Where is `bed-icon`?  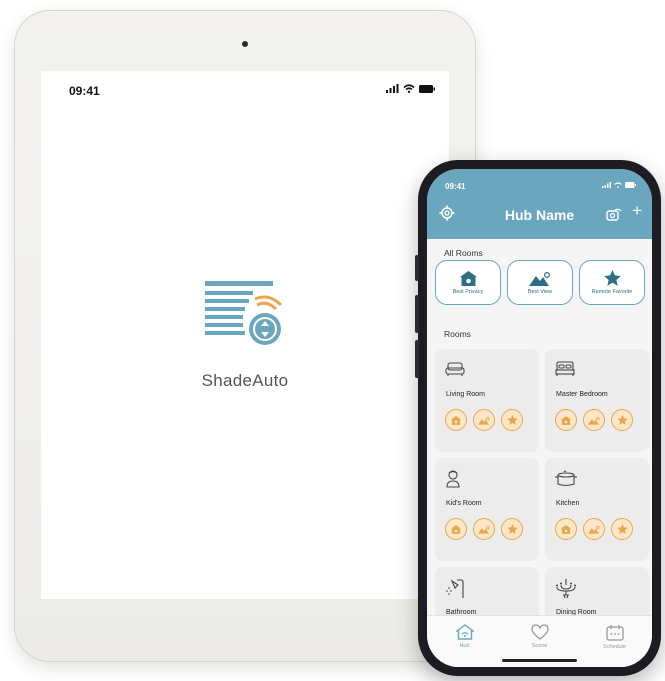 bed-icon is located at coordinates (565, 368).